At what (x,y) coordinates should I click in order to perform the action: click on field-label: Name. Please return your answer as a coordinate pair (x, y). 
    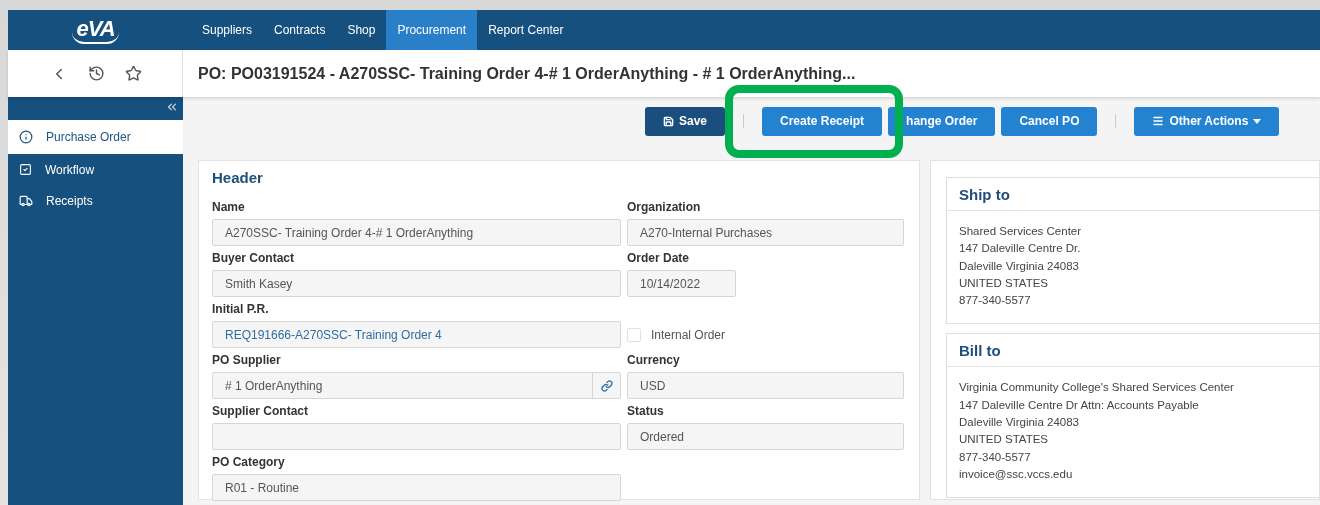
    Looking at the image, I should click on (229, 207).